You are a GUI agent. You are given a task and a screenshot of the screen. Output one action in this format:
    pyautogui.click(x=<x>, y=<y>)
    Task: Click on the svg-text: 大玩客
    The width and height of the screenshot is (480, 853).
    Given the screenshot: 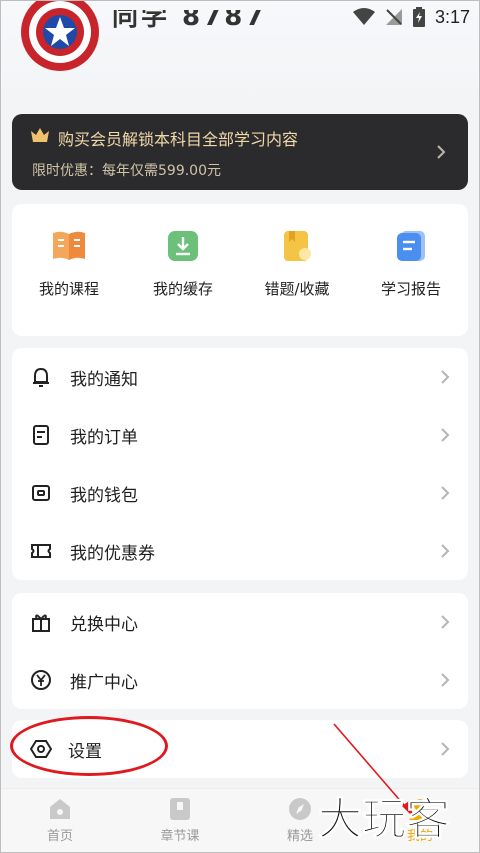 What is the action you would take?
    pyautogui.click(x=384, y=819)
    